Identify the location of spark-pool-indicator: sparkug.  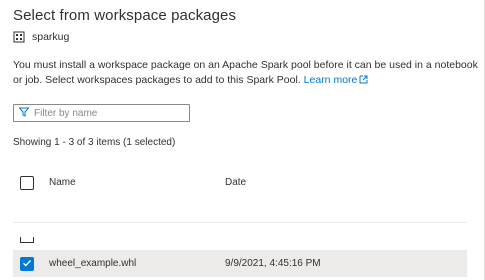
(41, 37).